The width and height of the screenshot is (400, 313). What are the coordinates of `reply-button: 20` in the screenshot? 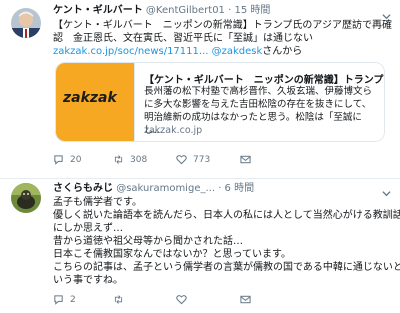 It's located at (67, 159).